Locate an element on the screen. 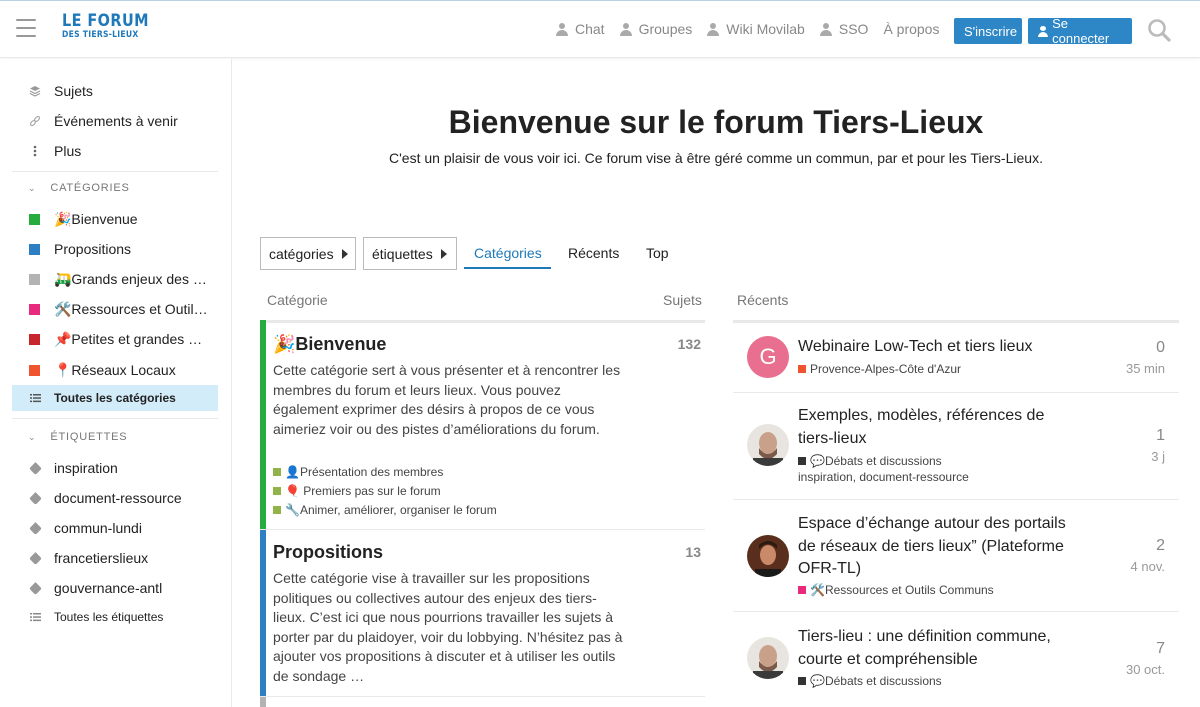 This screenshot has height=707, width=1200. category-name: 🎉Bienvenue is located at coordinates (329, 344).